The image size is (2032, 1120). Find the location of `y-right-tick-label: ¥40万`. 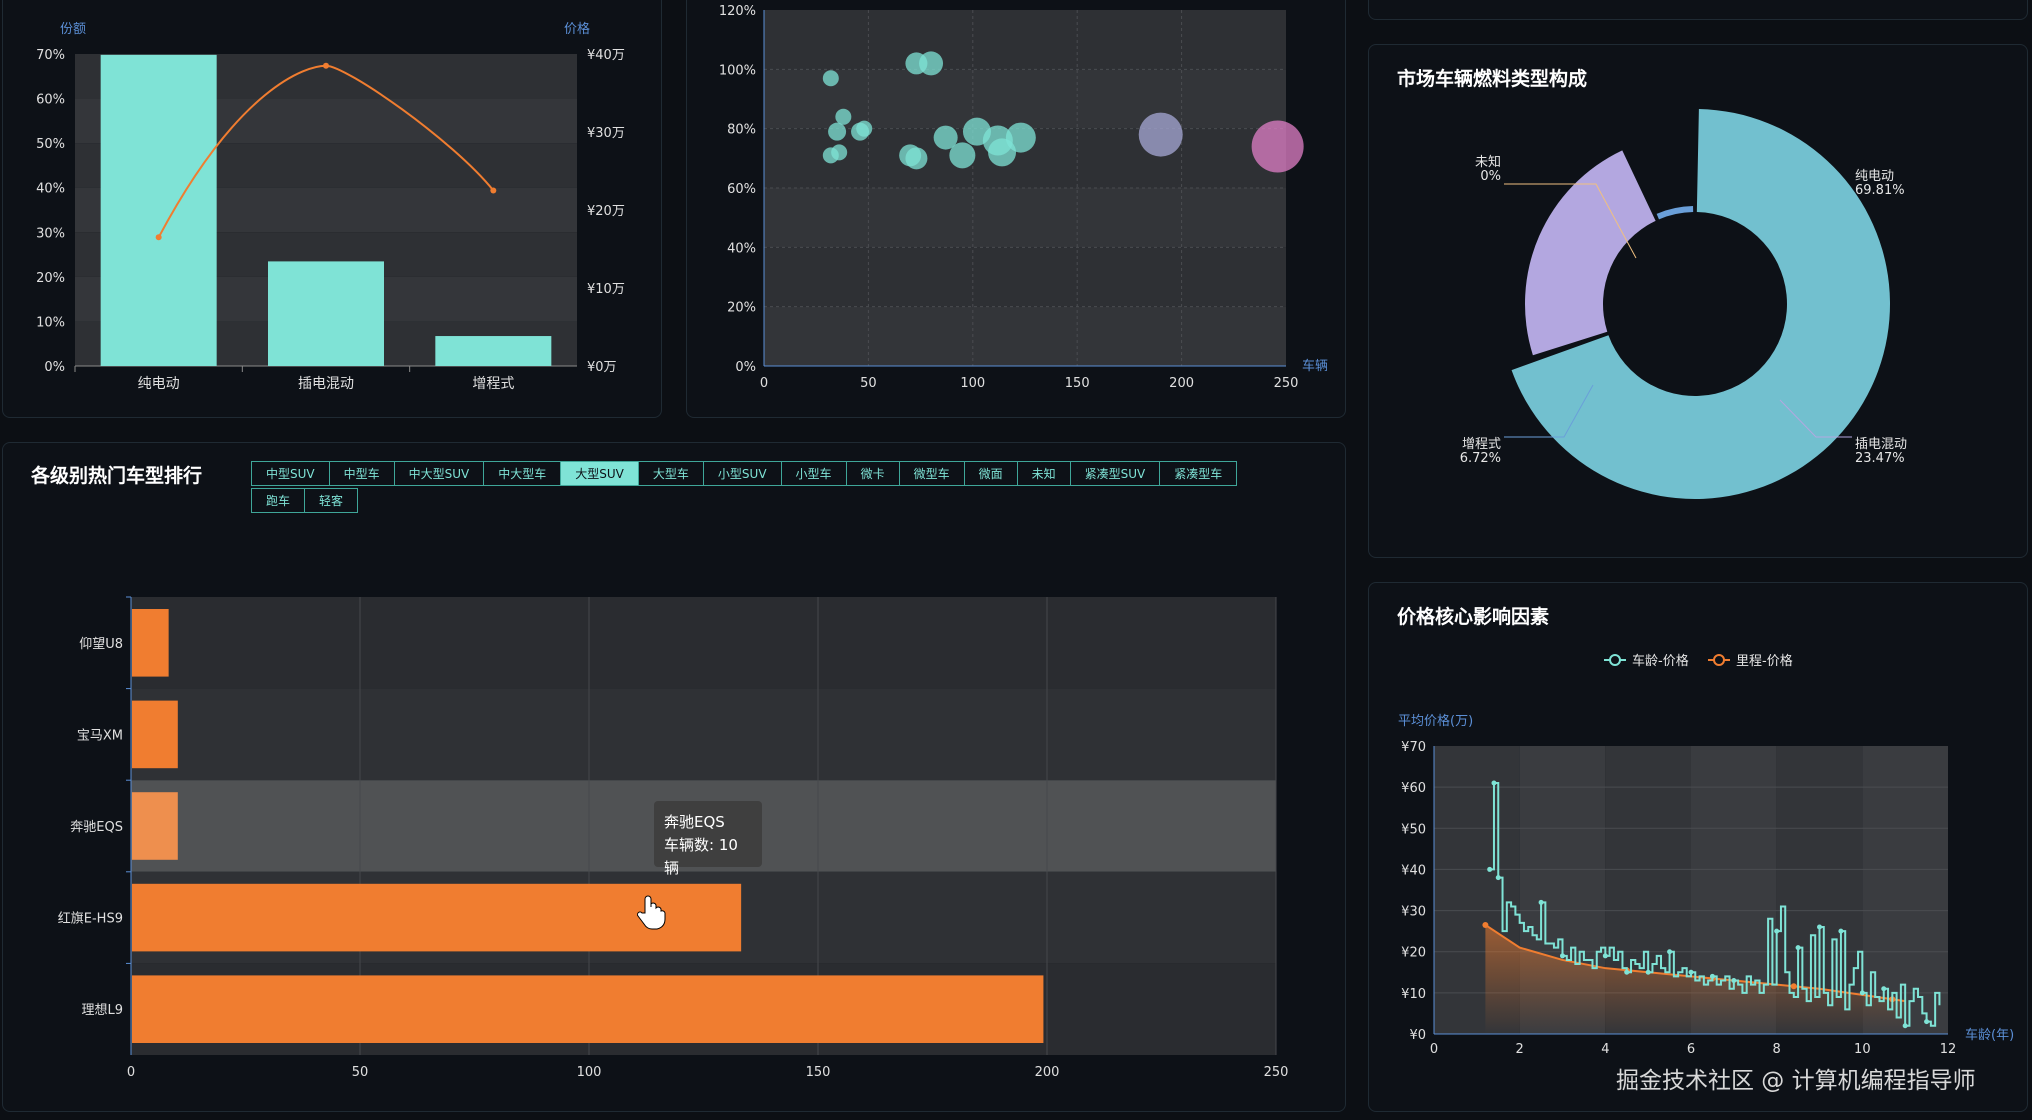

y-right-tick-label: ¥40万 is located at coordinates (606, 55).